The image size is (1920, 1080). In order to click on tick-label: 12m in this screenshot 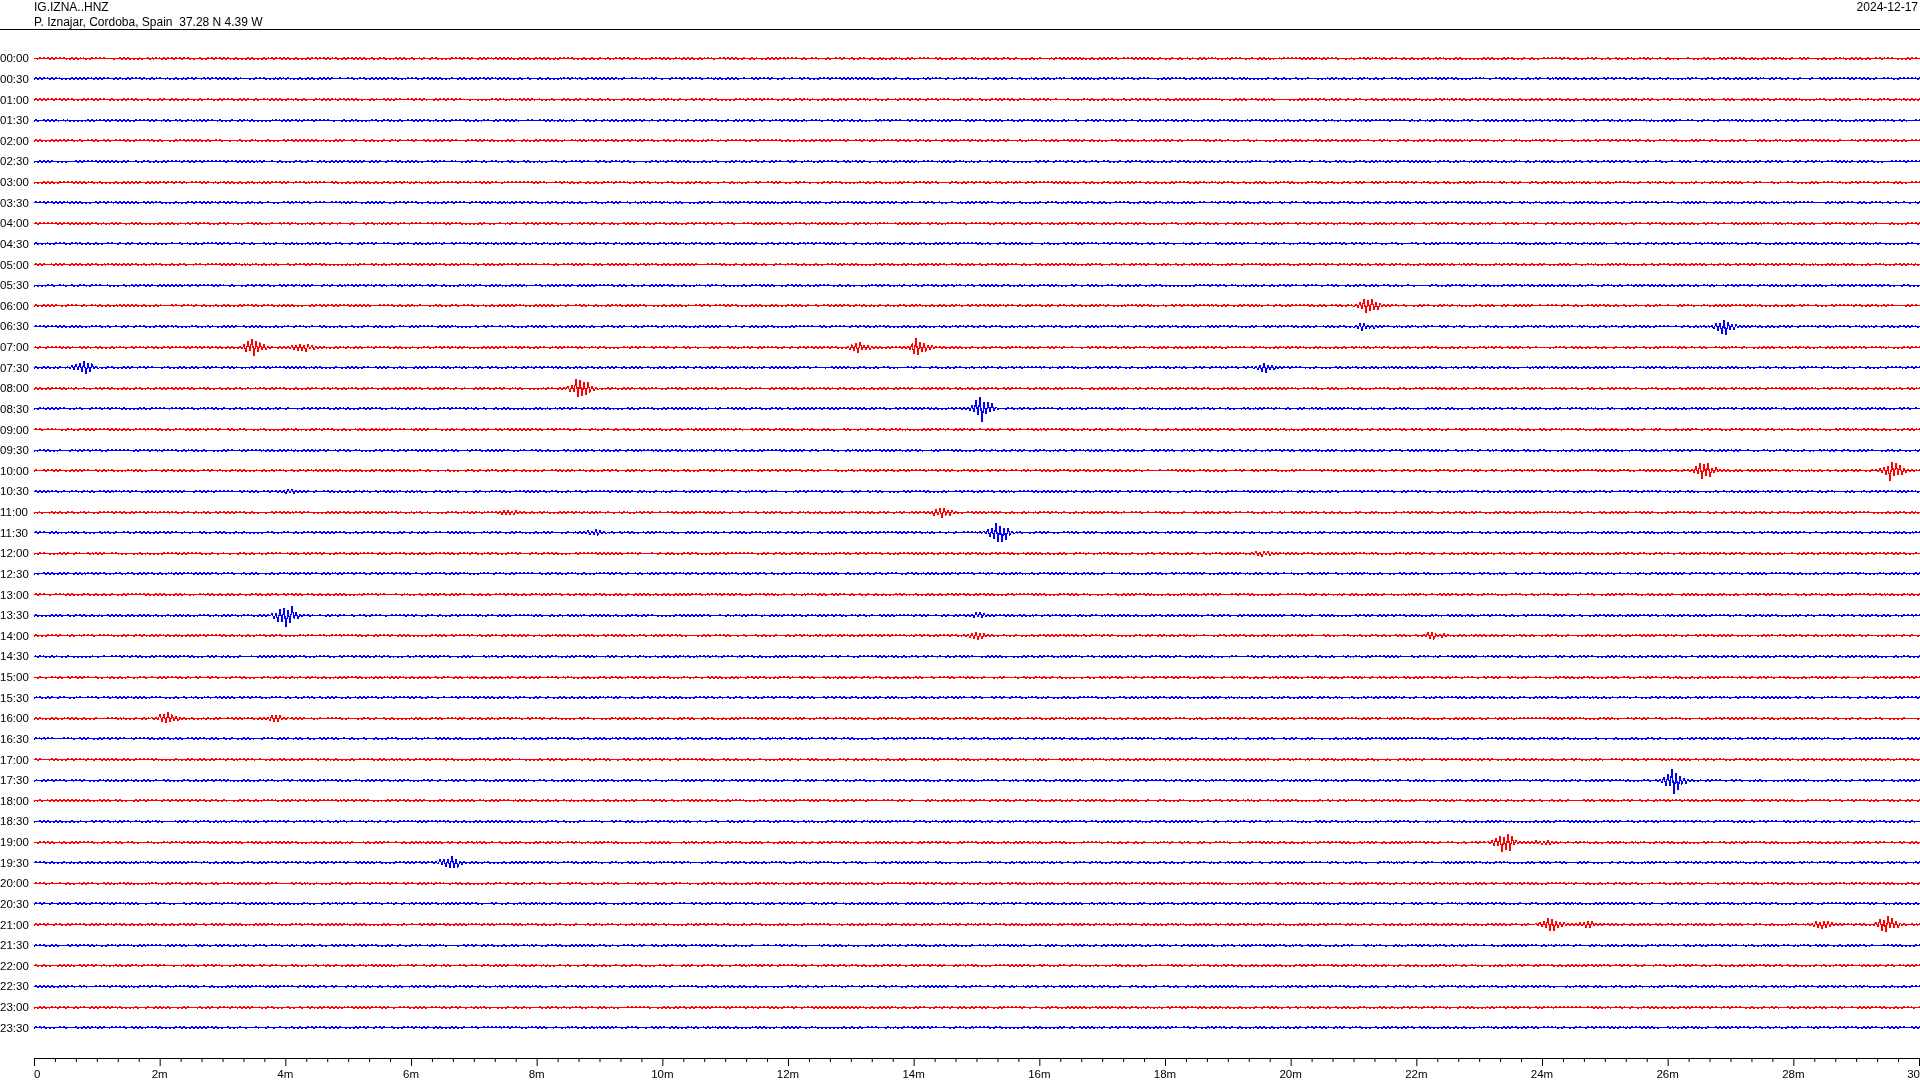, I will do `click(788, 1073)`.